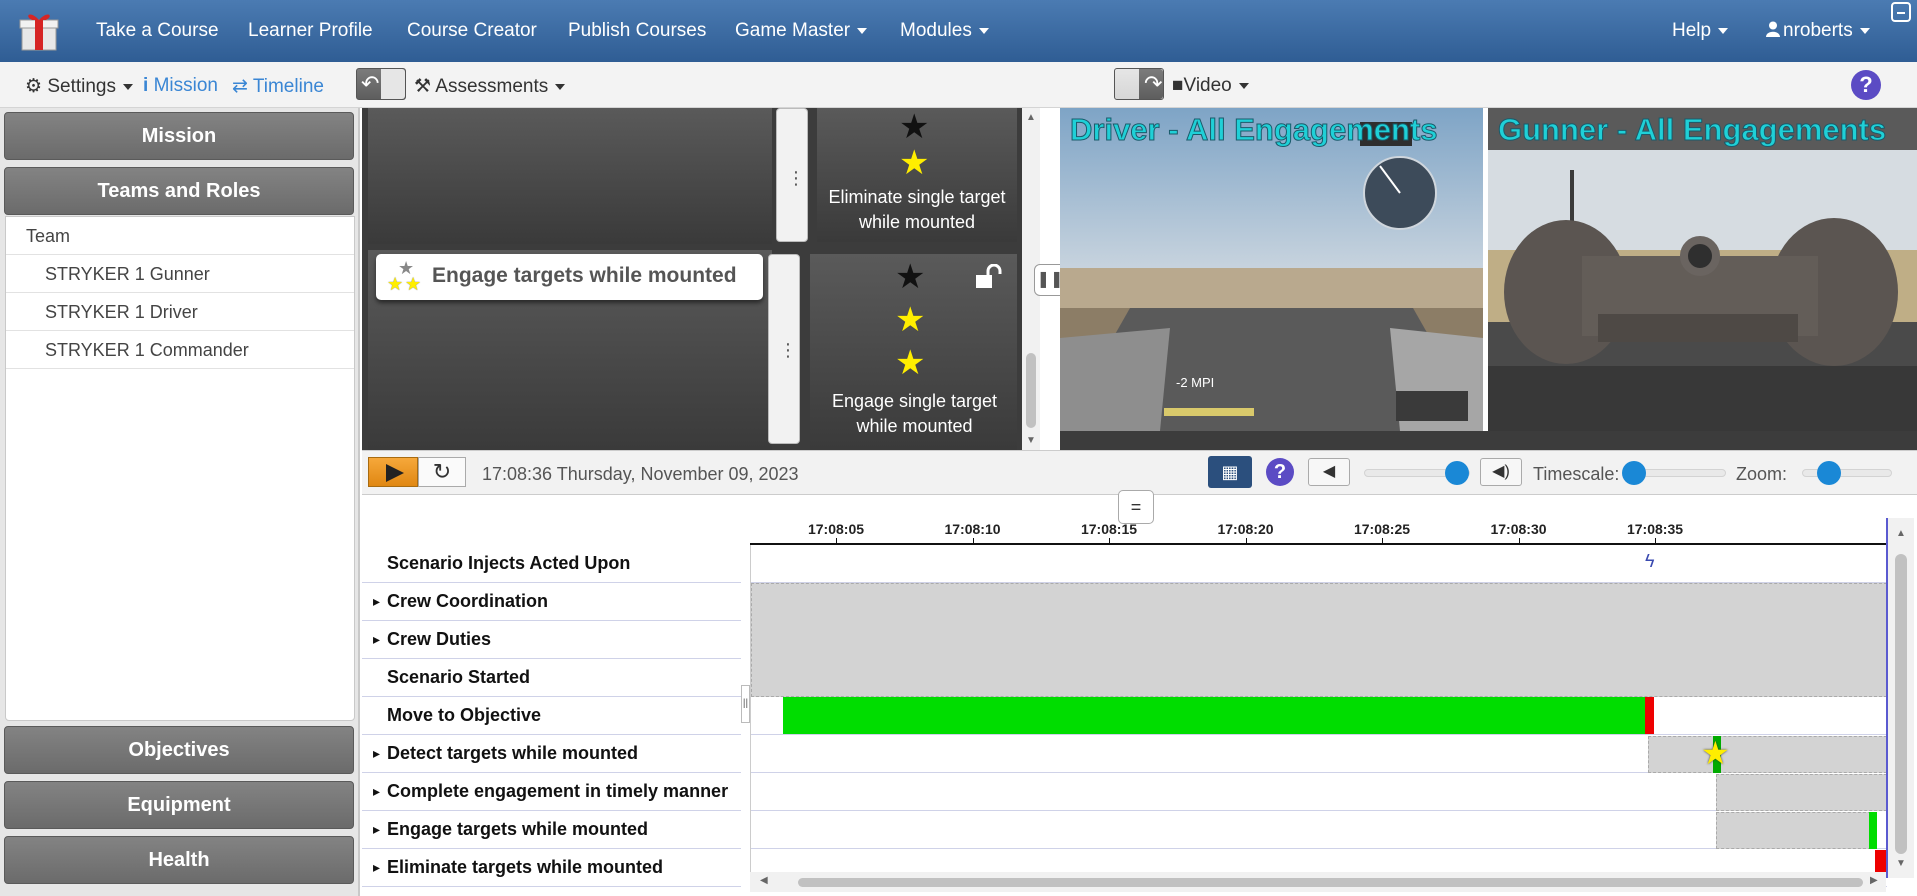  Describe the element at coordinates (1230, 472) in the screenshot. I see `calculator-icon: ▦` at that location.